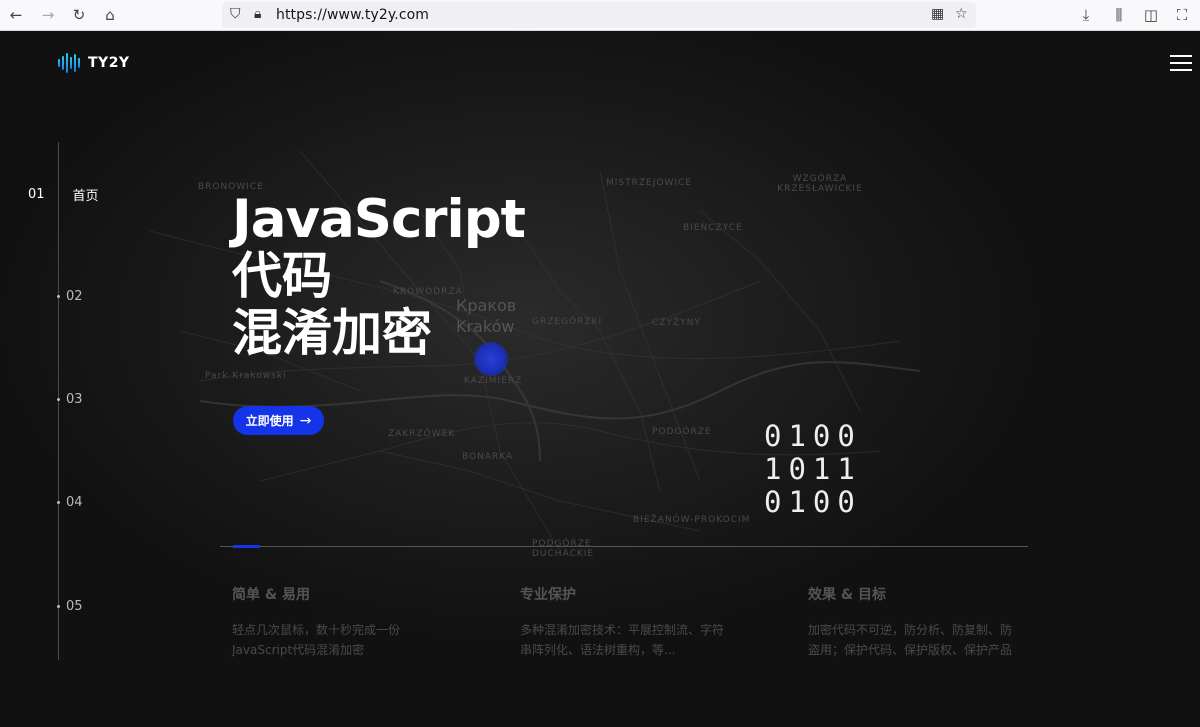 The width and height of the screenshot is (1200, 727). Describe the element at coordinates (1086, 15) in the screenshot. I see `download-icon: ⤓` at that location.